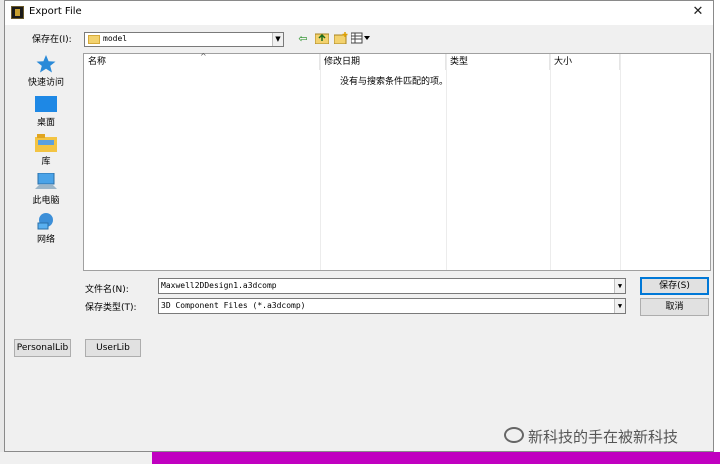 This screenshot has height=464, width=720. Describe the element at coordinates (115, 38) in the screenshot. I see `location-value: model` at that location.